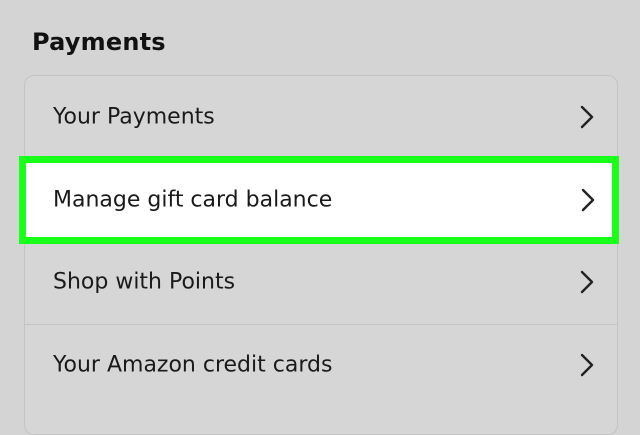 The image size is (640, 435). What do you see at coordinates (134, 117) in the screenshot?
I see `menu-item-label: Your Payments` at bounding box center [134, 117].